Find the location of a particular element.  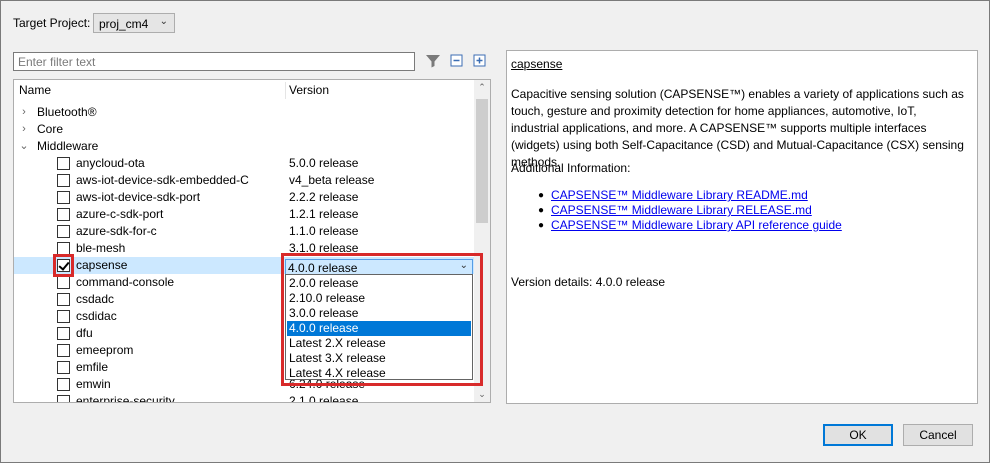

column-divider is located at coordinates (285, 90).